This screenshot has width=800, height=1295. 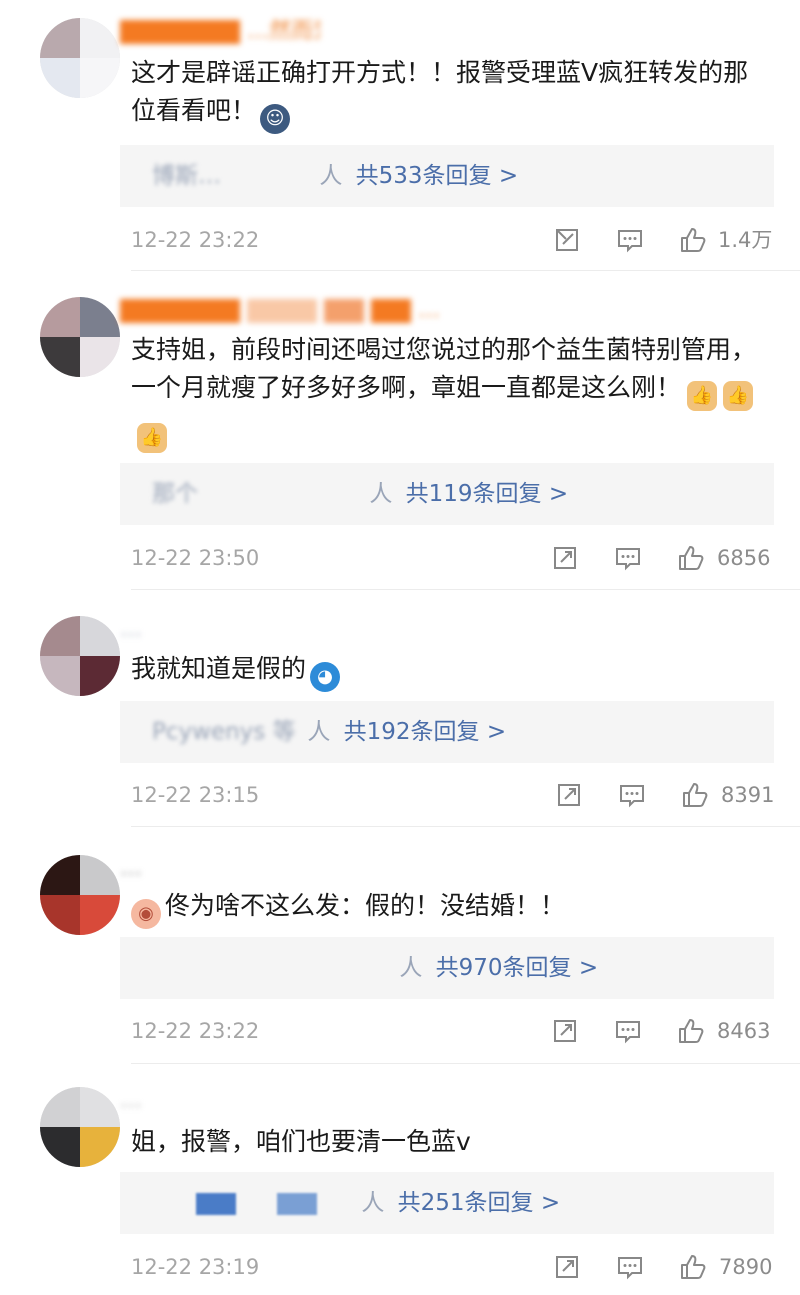 What do you see at coordinates (437, 176) in the screenshot?
I see `reply-count-link: 共533条回复 >` at bounding box center [437, 176].